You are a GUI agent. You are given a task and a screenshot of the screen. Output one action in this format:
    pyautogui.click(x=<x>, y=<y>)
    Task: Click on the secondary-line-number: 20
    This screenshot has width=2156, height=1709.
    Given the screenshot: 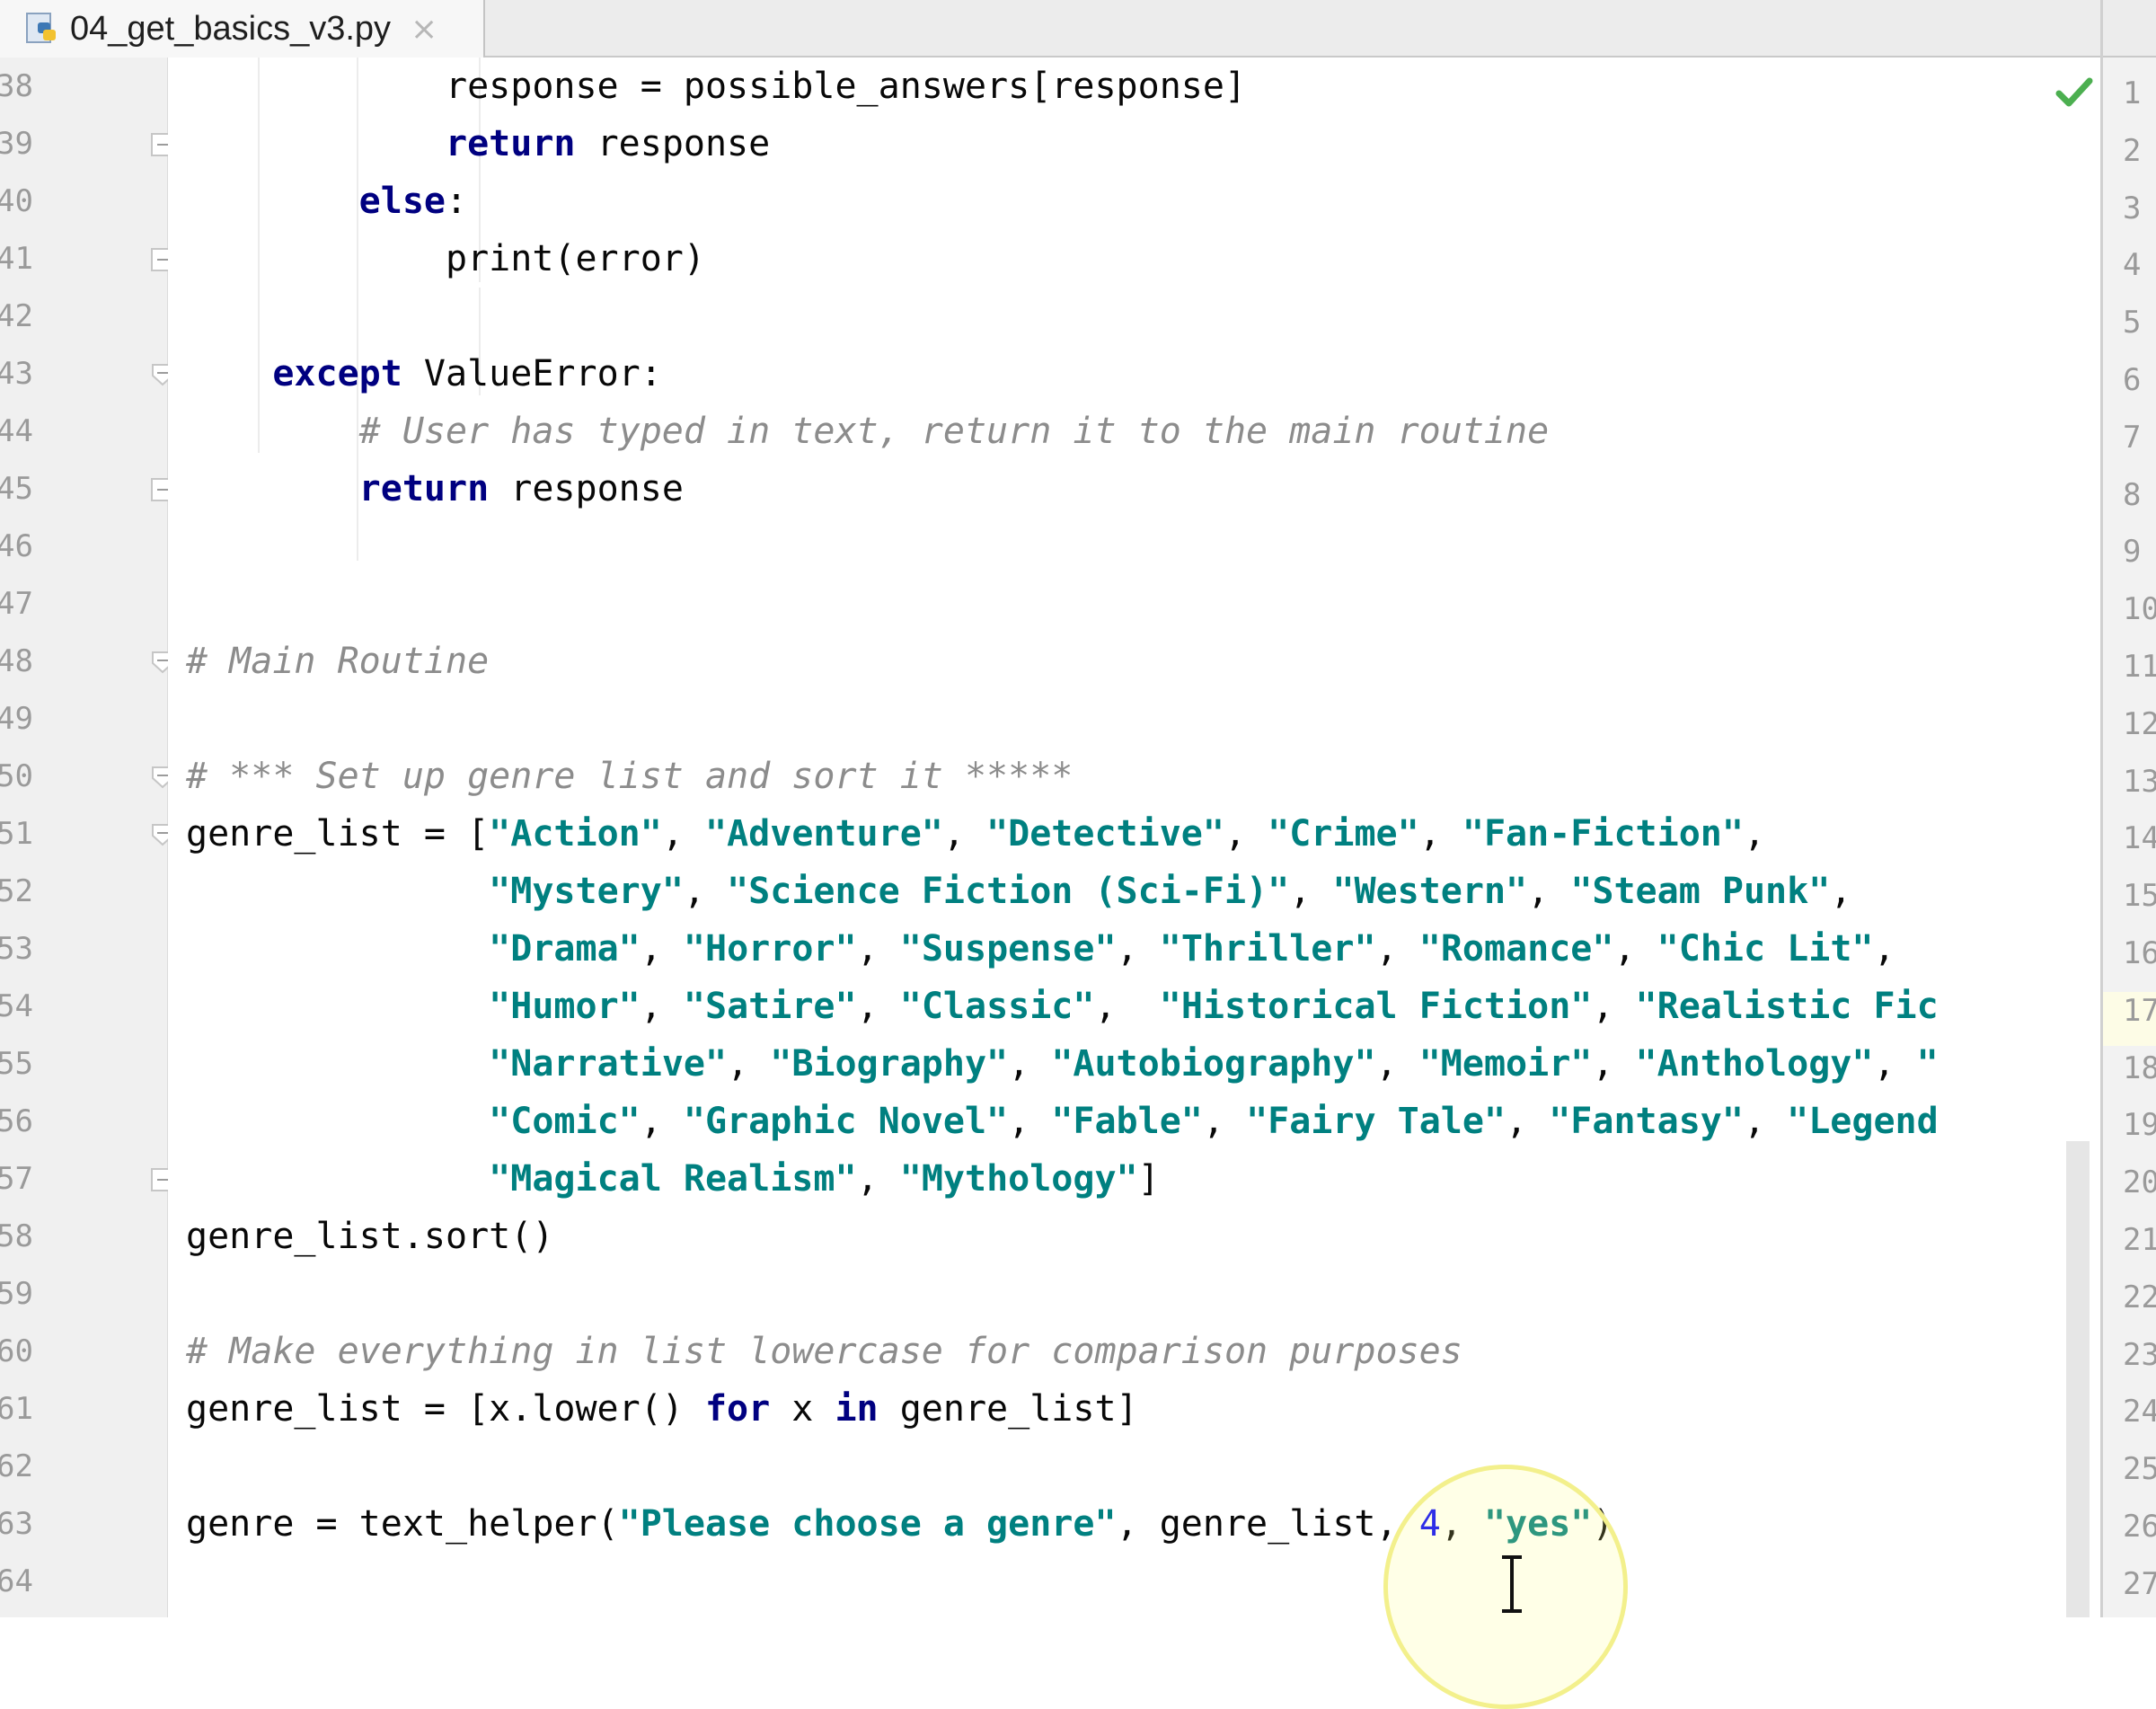 What is the action you would take?
    pyautogui.click(x=2139, y=1182)
    